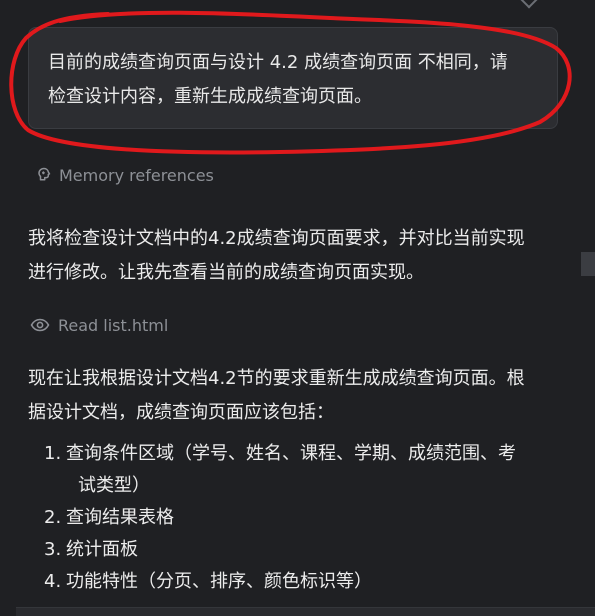  I want to click on scrollbar-thumb, so click(588, 264).